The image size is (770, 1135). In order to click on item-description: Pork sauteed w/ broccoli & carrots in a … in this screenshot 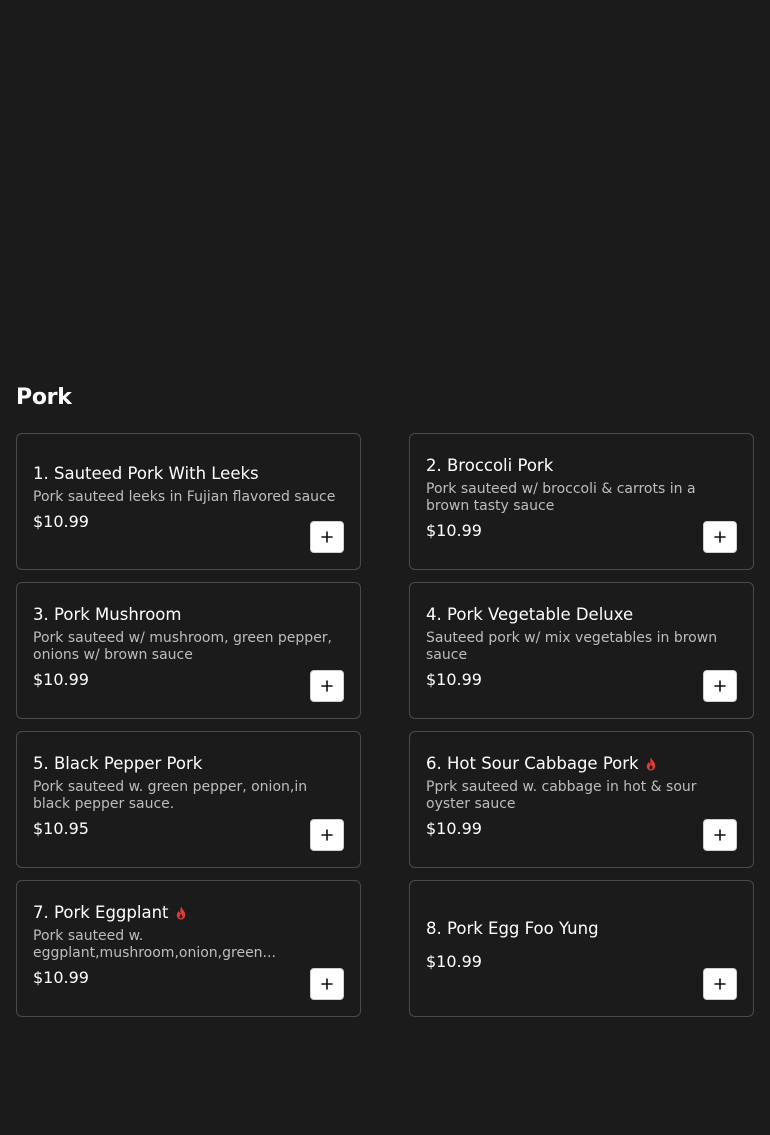, I will do `click(561, 497)`.